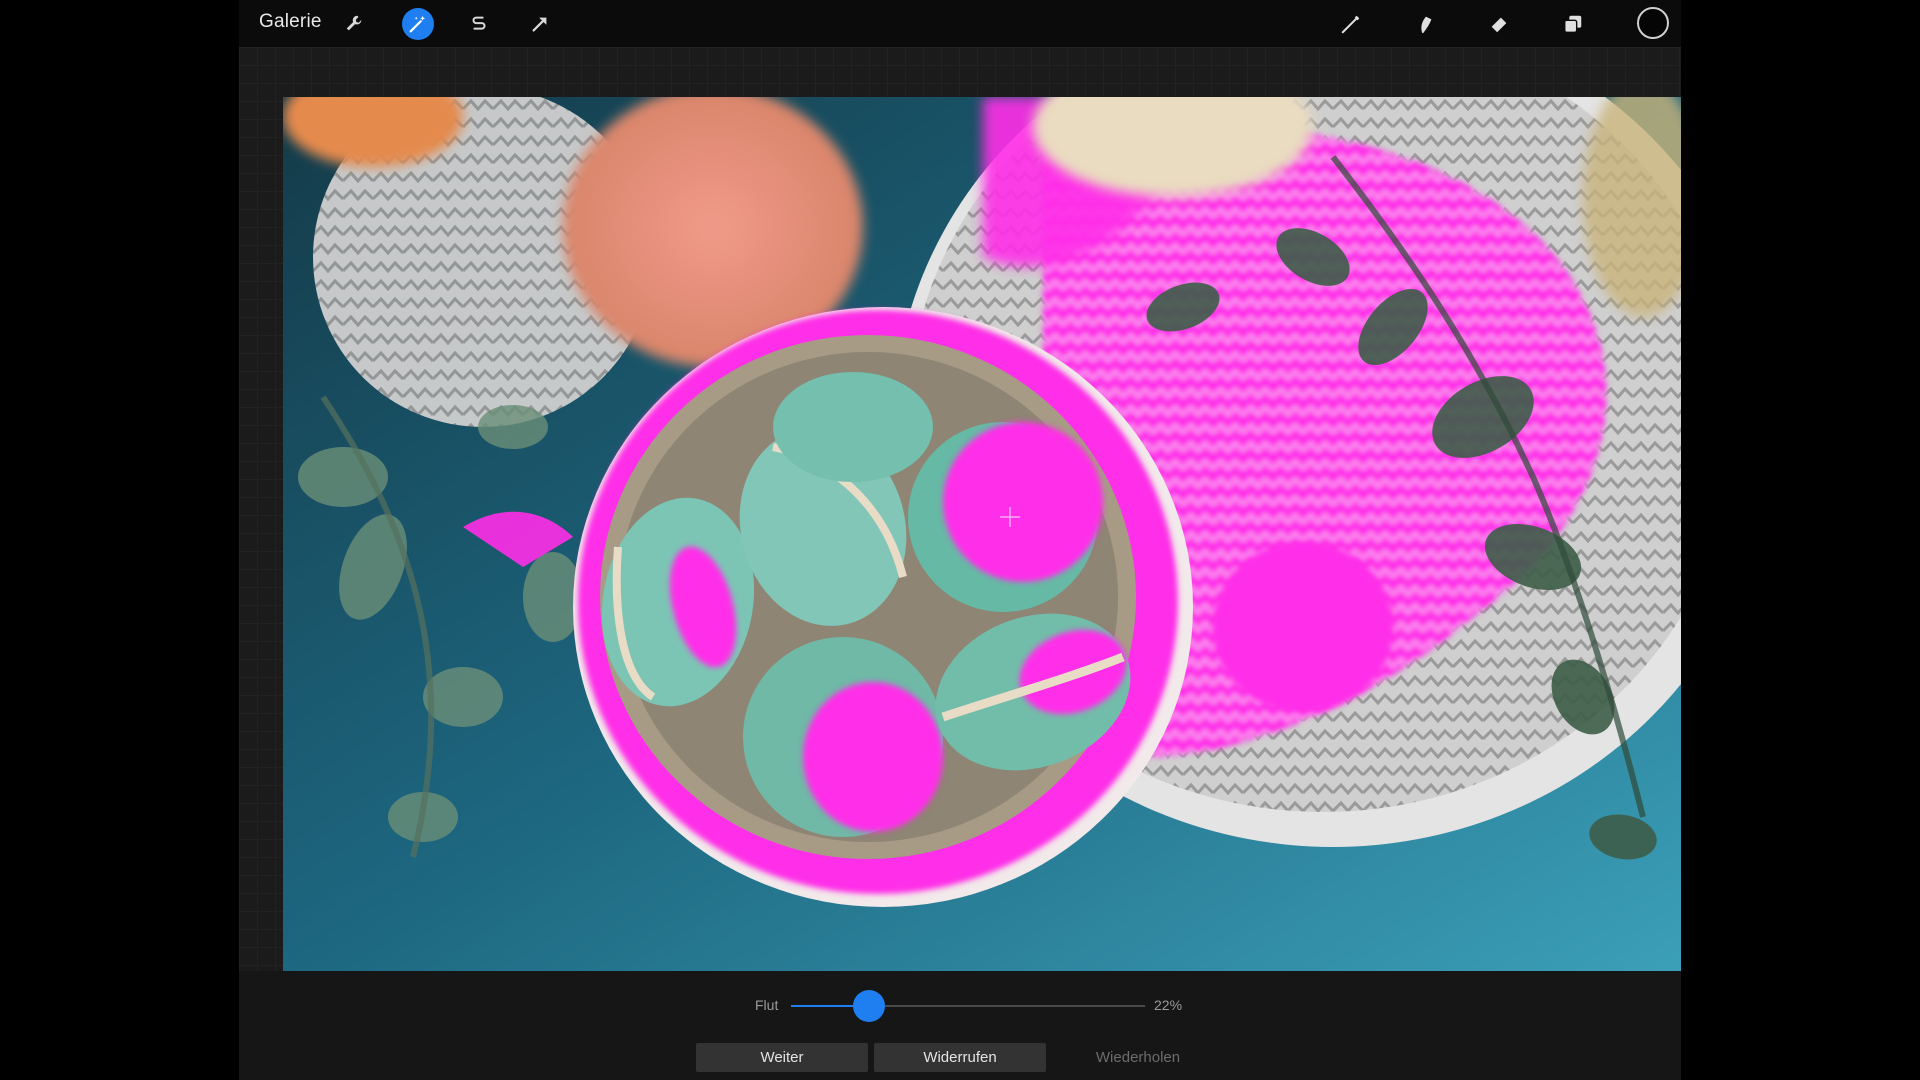  I want to click on smudge-icon, so click(1425, 24).